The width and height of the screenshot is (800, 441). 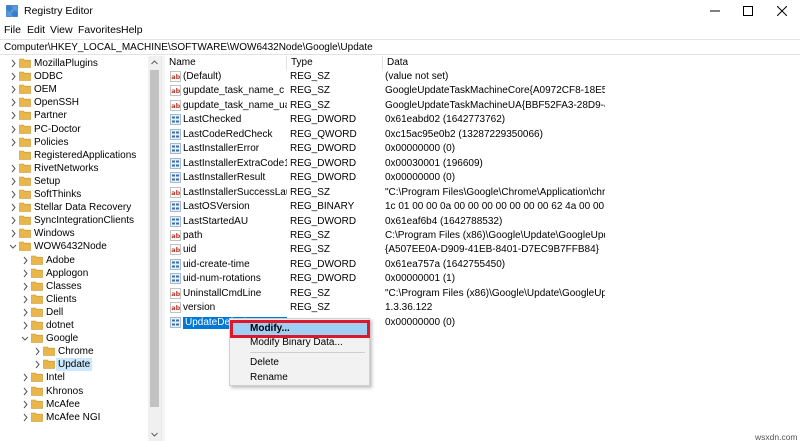 I want to click on column-header-type: Type, so click(x=335, y=63).